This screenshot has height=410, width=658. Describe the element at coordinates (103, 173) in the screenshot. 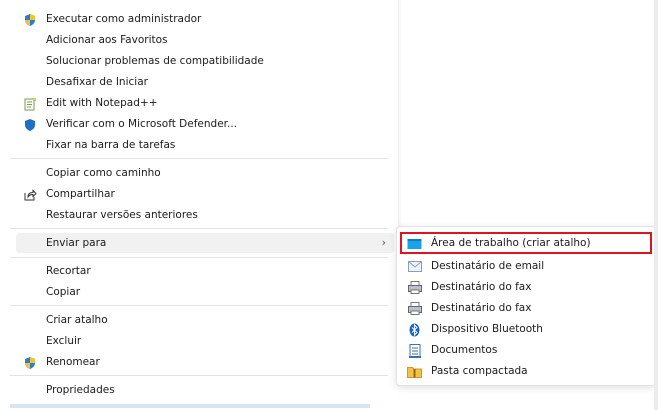

I see `menu-item-label: Copiar como caminho` at that location.